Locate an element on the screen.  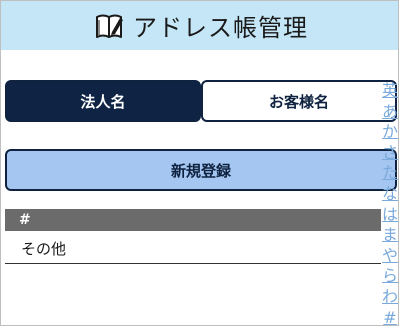
book-pencil-icon is located at coordinates (110, 26).